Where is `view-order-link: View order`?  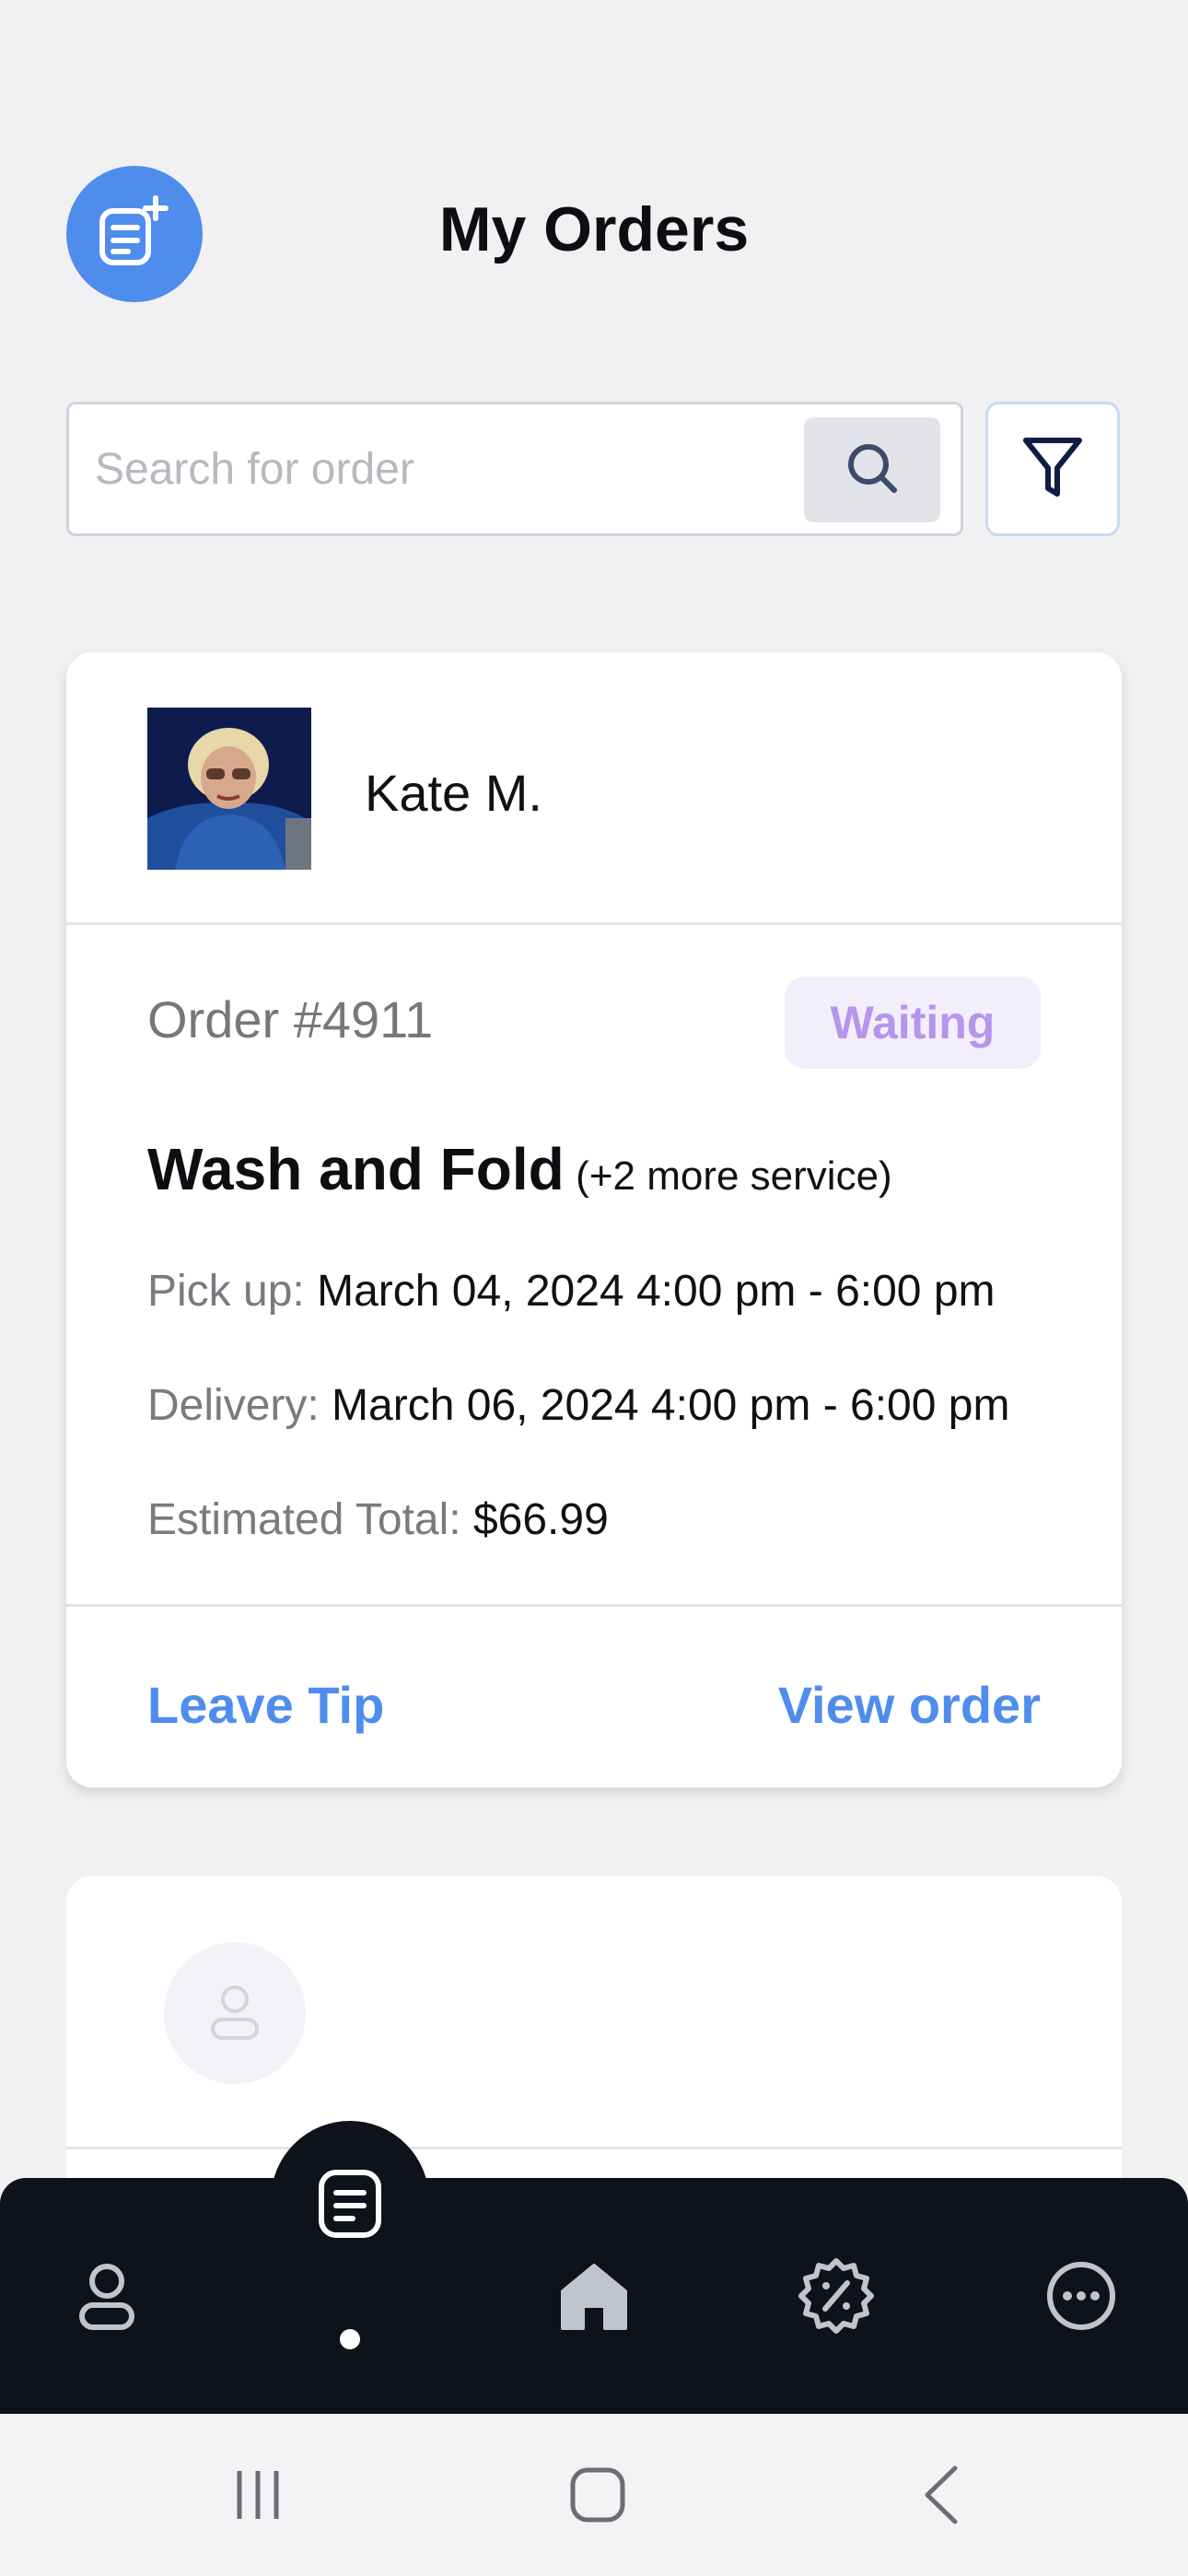 view-order-link: View order is located at coordinates (909, 1705).